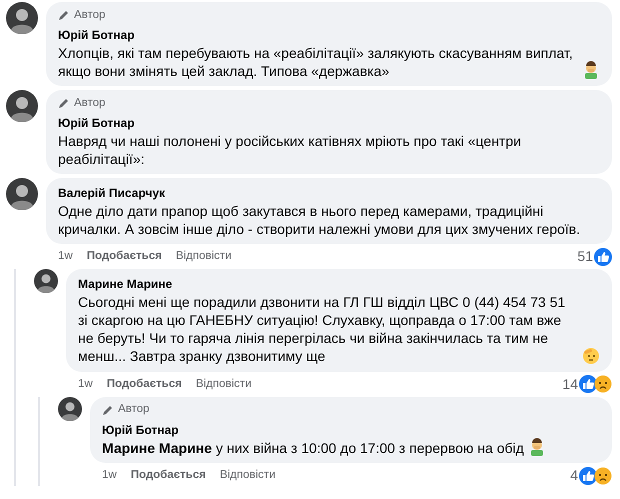  Describe the element at coordinates (290, 150) in the screenshot. I see `comment-text: Навряд чи наші полонені у російських катівнях мріють про такі «центри реабілітації»:` at that location.